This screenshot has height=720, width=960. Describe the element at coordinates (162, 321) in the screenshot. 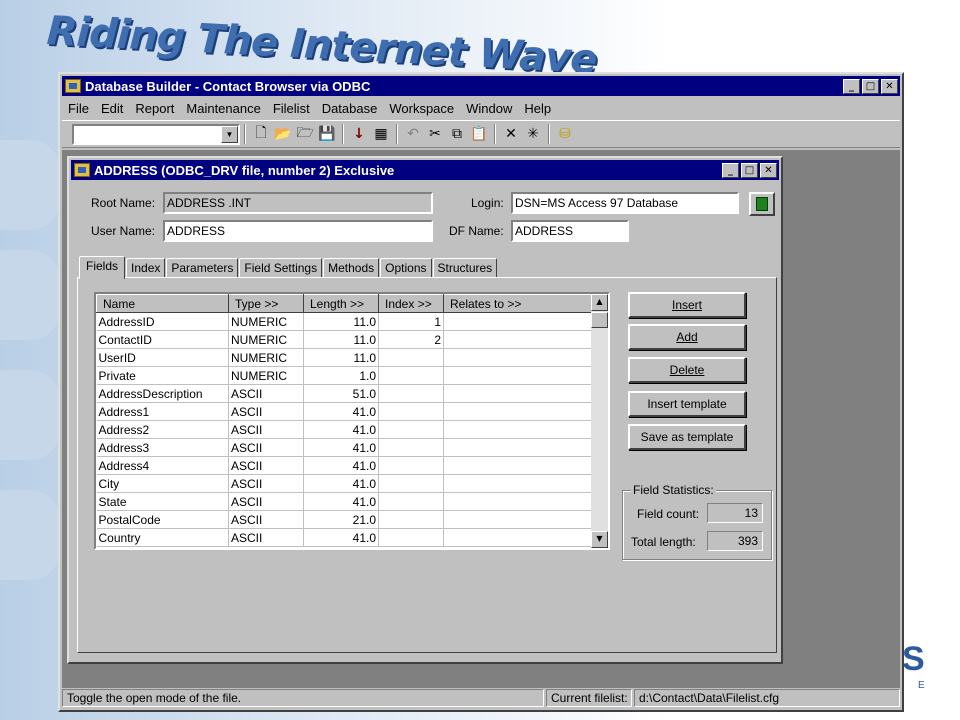

I see `cell-name: AddressID` at that location.